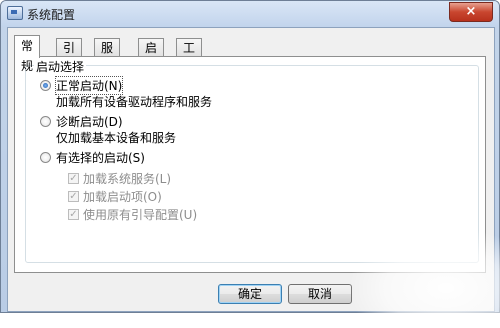 Image resolution: width=500 pixels, height=328 pixels. What do you see at coordinates (127, 179) in the screenshot?
I see `load-system-services-label: 加载系统服务(L)` at bounding box center [127, 179].